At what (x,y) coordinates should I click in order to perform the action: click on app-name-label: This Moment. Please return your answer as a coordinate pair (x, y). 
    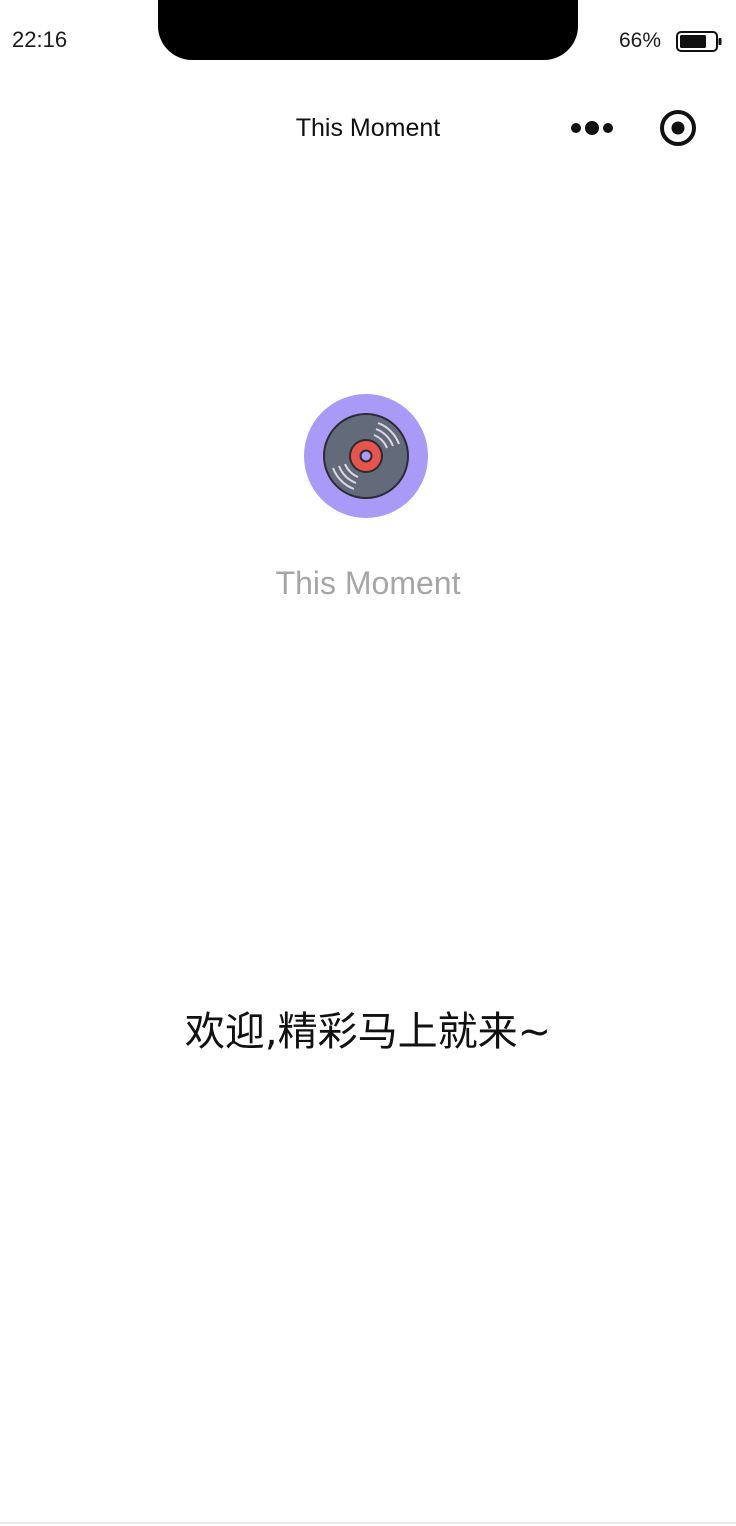
    Looking at the image, I should click on (368, 583).